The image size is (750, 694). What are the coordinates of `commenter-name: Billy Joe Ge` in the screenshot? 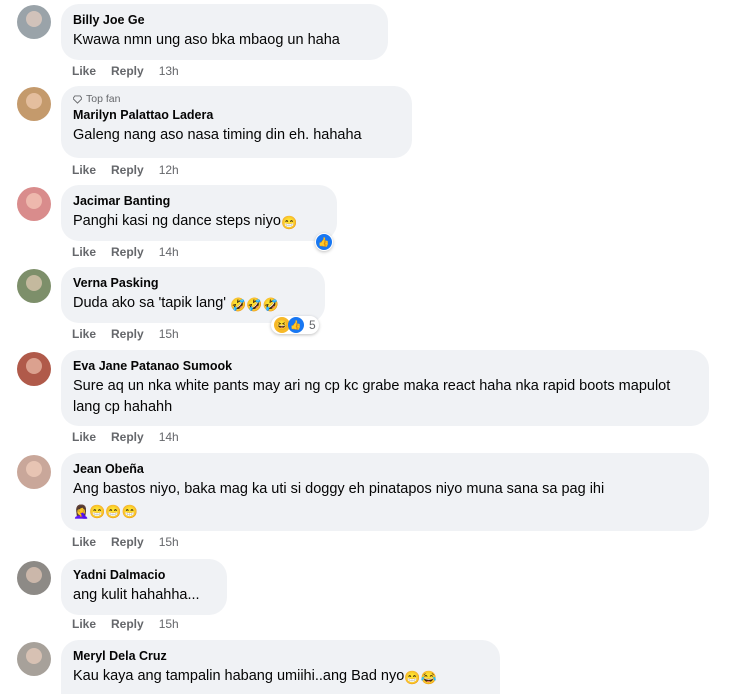 It's located at (224, 20).